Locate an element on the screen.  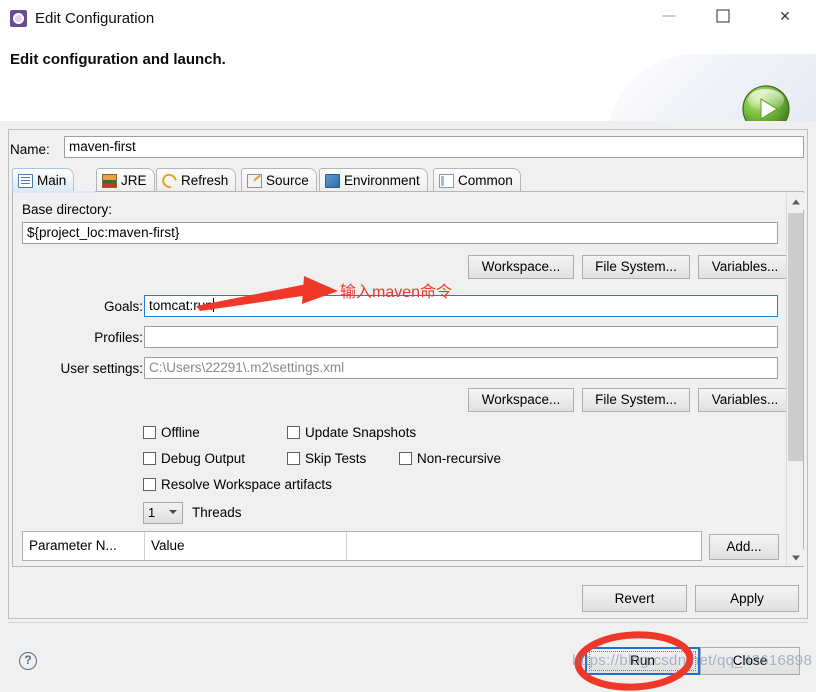
chevron-up-icon is located at coordinates (795, 201).